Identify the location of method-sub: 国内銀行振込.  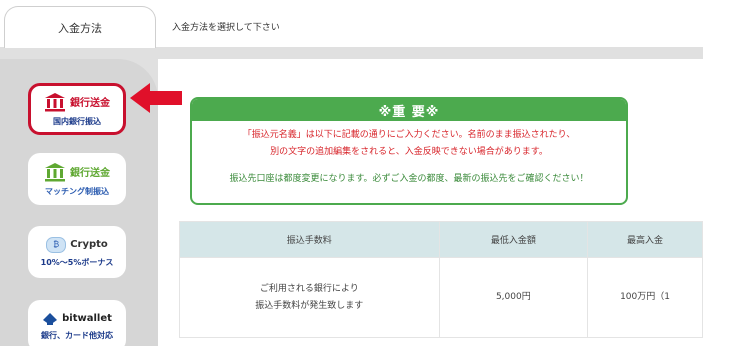
(77, 121).